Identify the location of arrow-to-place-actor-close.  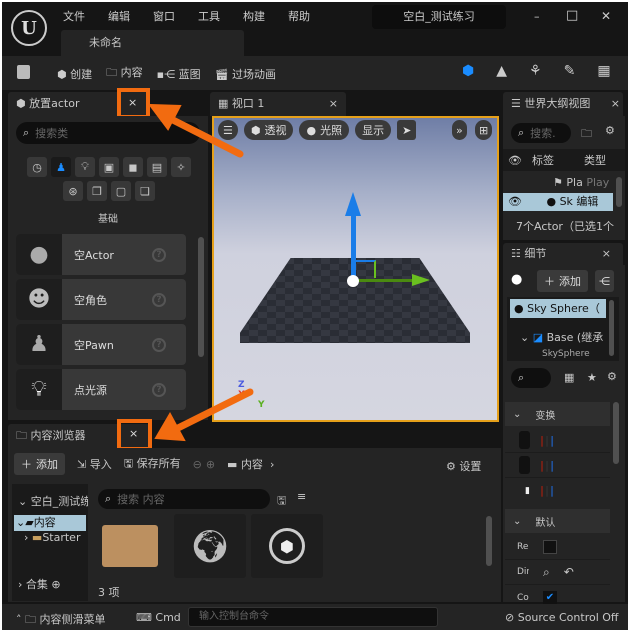
(195, 130).